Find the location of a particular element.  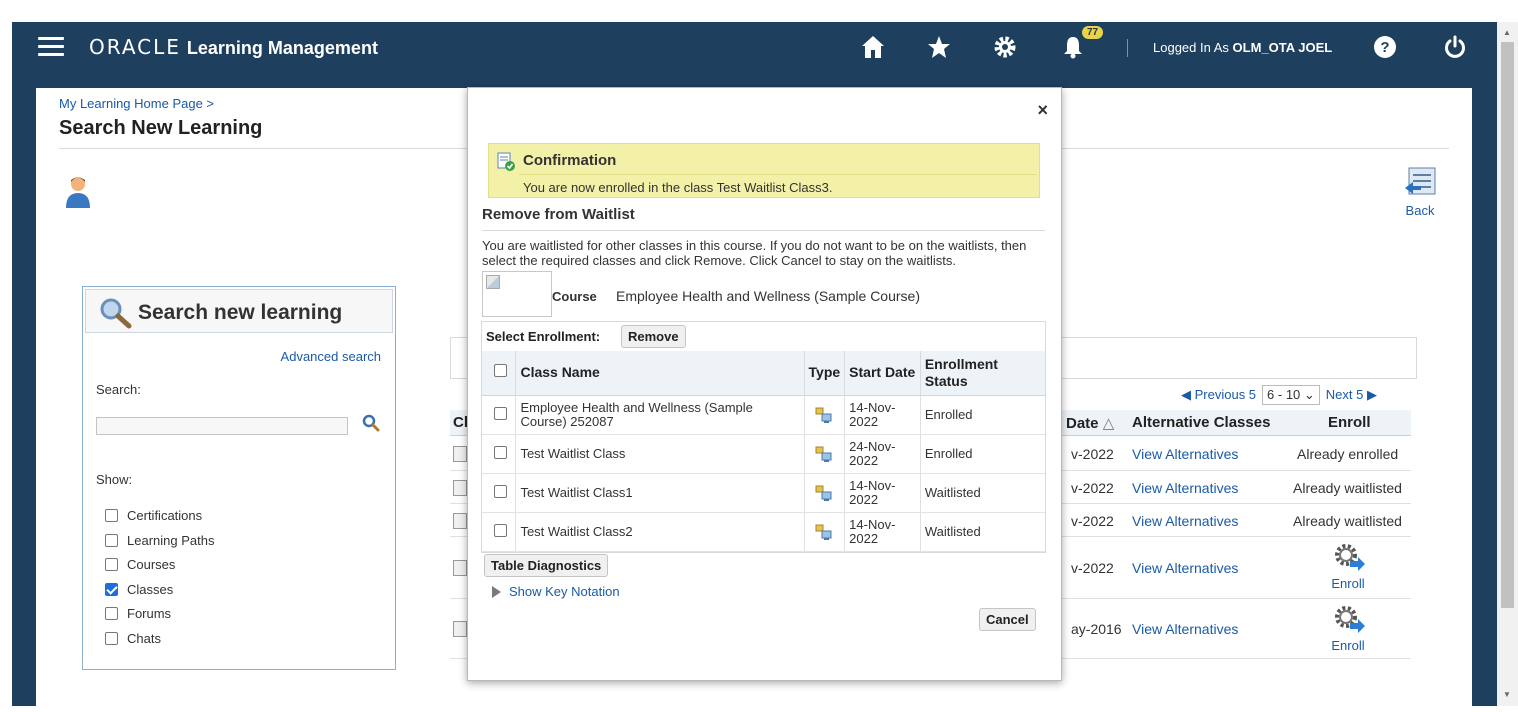

logout-power-icon is located at coordinates (1457, 48).